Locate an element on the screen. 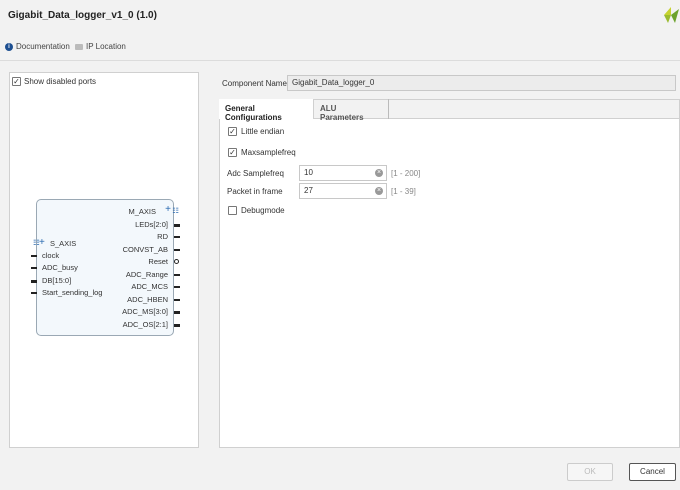 This screenshot has width=680, height=490. debugmode-checkbox: Debugmode is located at coordinates (256, 210).